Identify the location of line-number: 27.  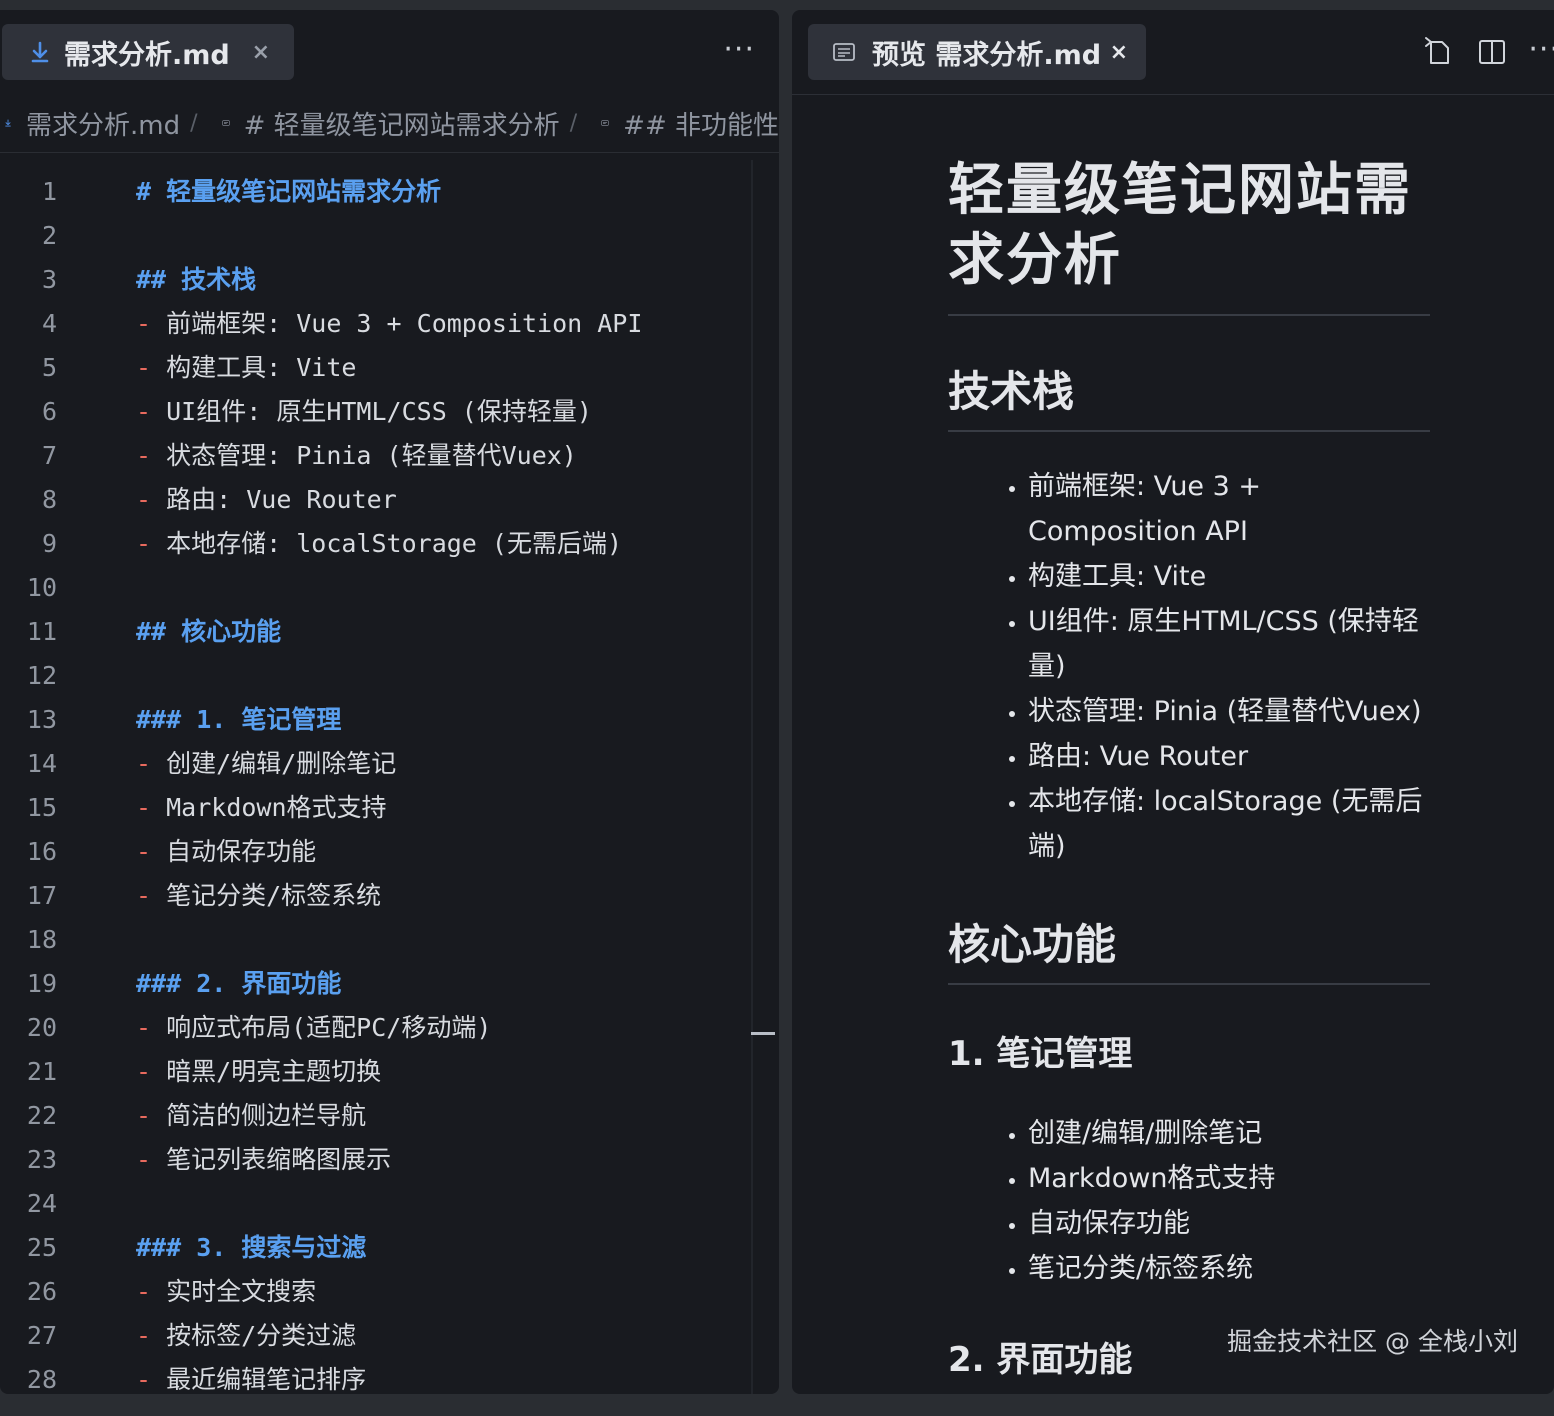
(41, 1335).